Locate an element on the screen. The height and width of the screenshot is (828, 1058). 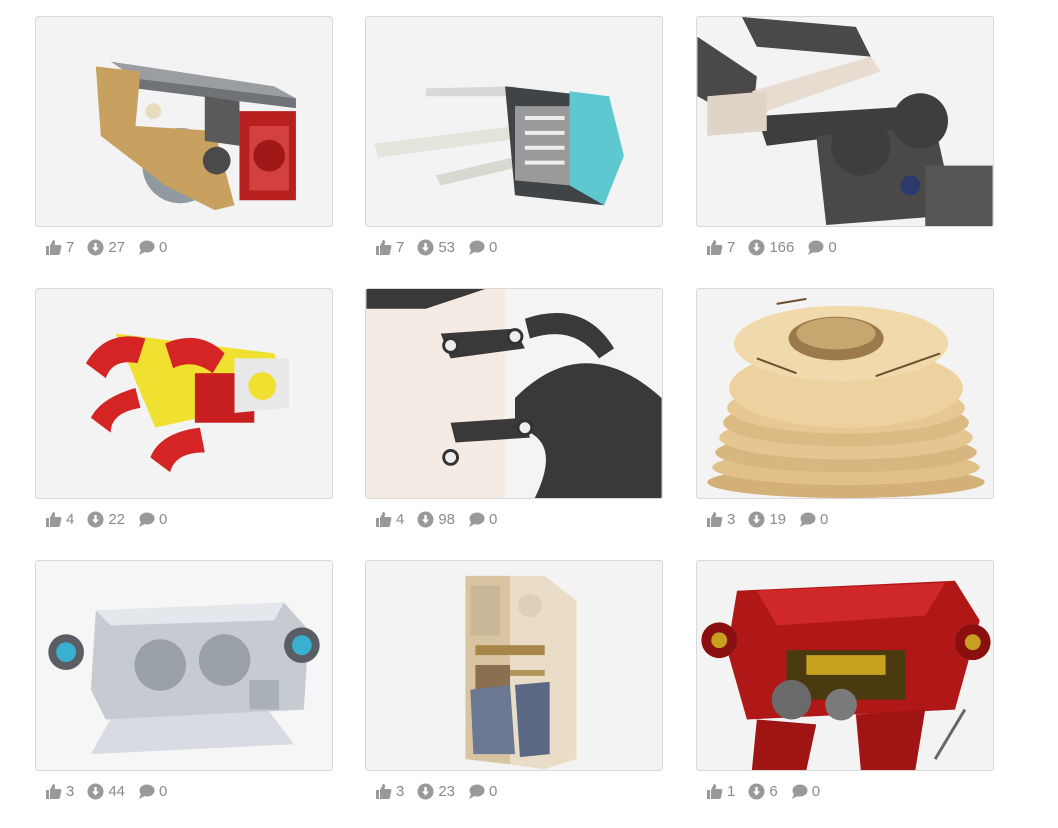
stats-bar: 3 23 0 is located at coordinates (514, 791).